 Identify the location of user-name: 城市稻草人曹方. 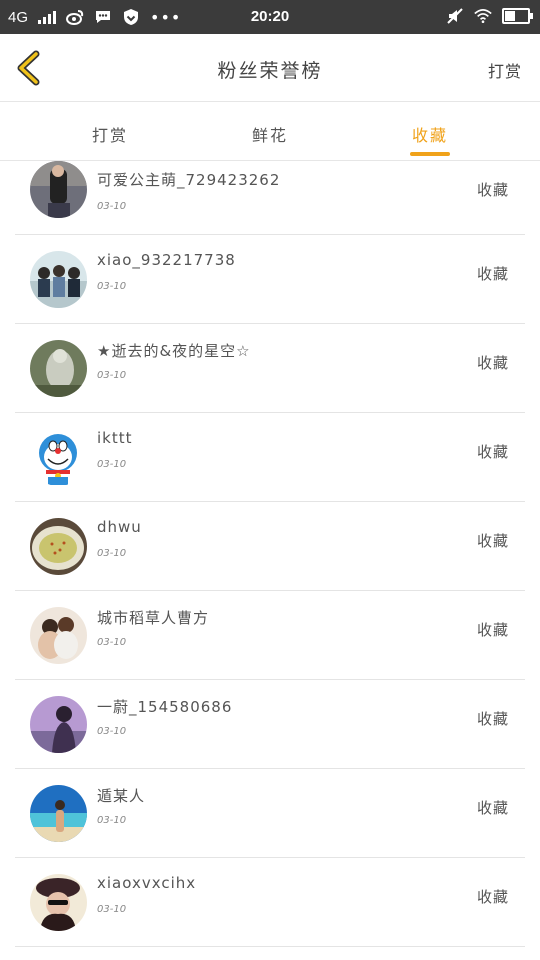
(153, 618).